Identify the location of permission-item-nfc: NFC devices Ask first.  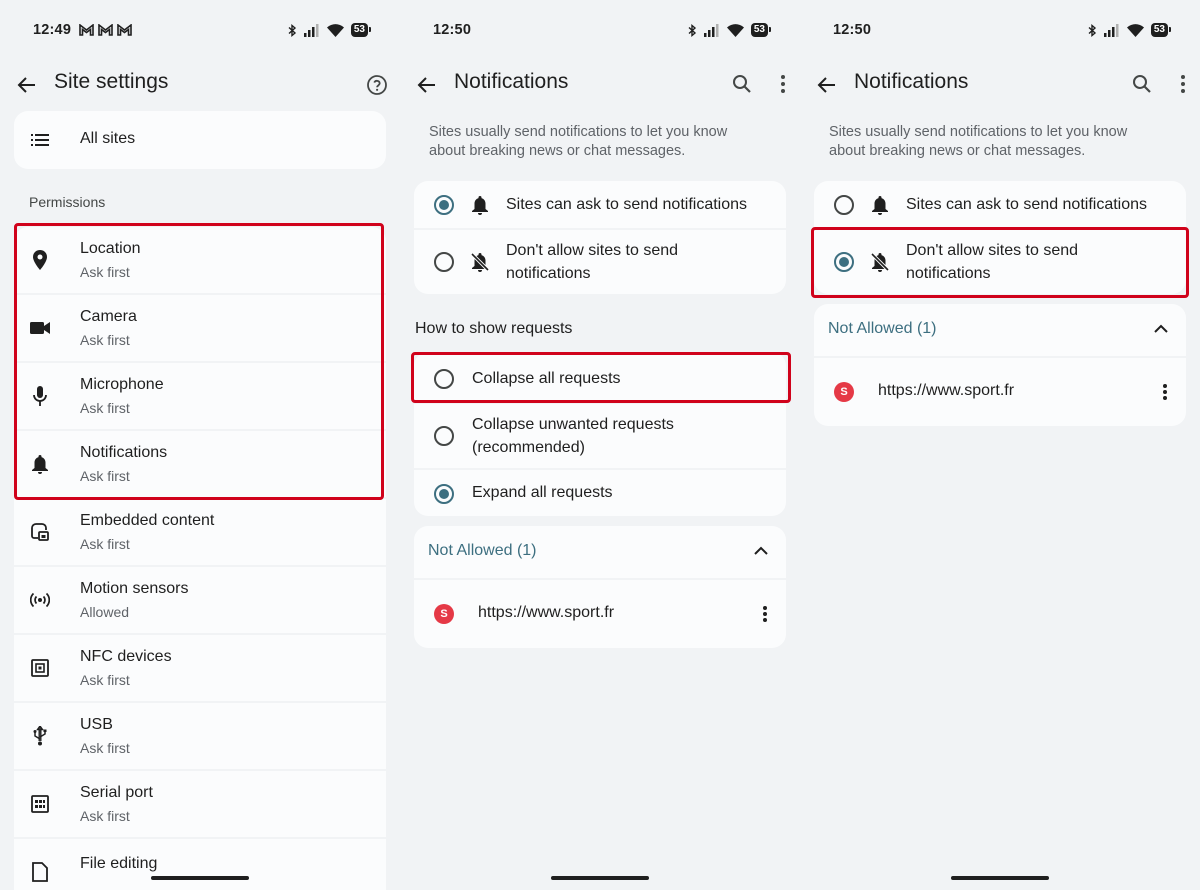
(200, 668).